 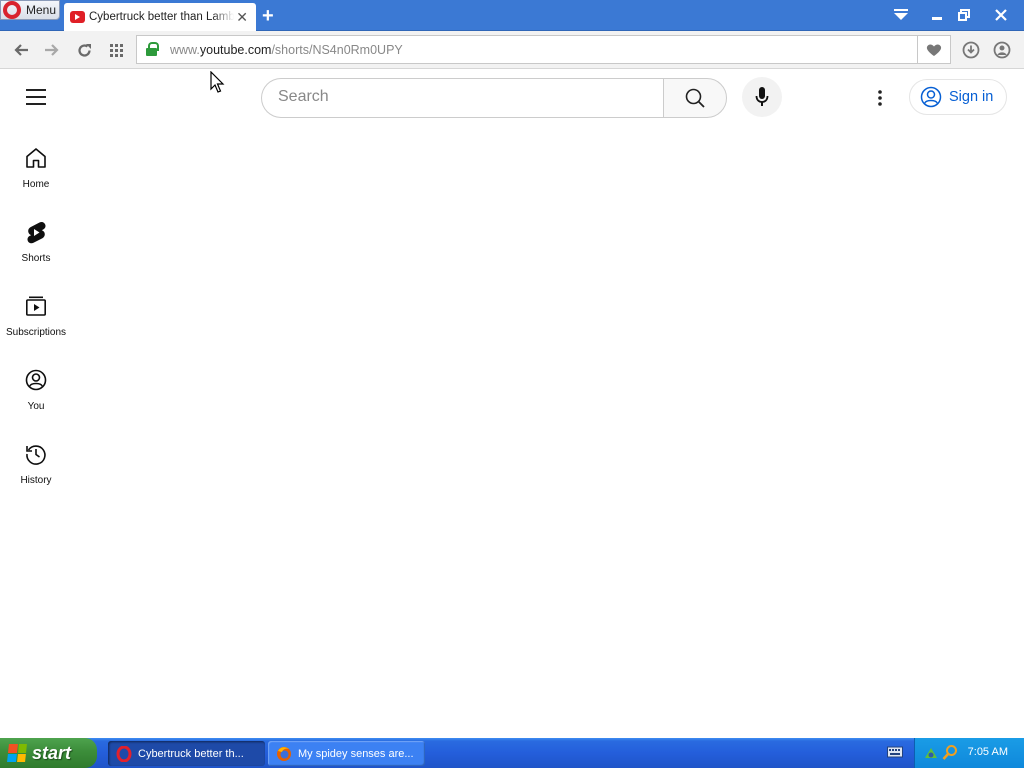 What do you see at coordinates (36, 332) in the screenshot?
I see `guide-label: Subscriptions` at bounding box center [36, 332].